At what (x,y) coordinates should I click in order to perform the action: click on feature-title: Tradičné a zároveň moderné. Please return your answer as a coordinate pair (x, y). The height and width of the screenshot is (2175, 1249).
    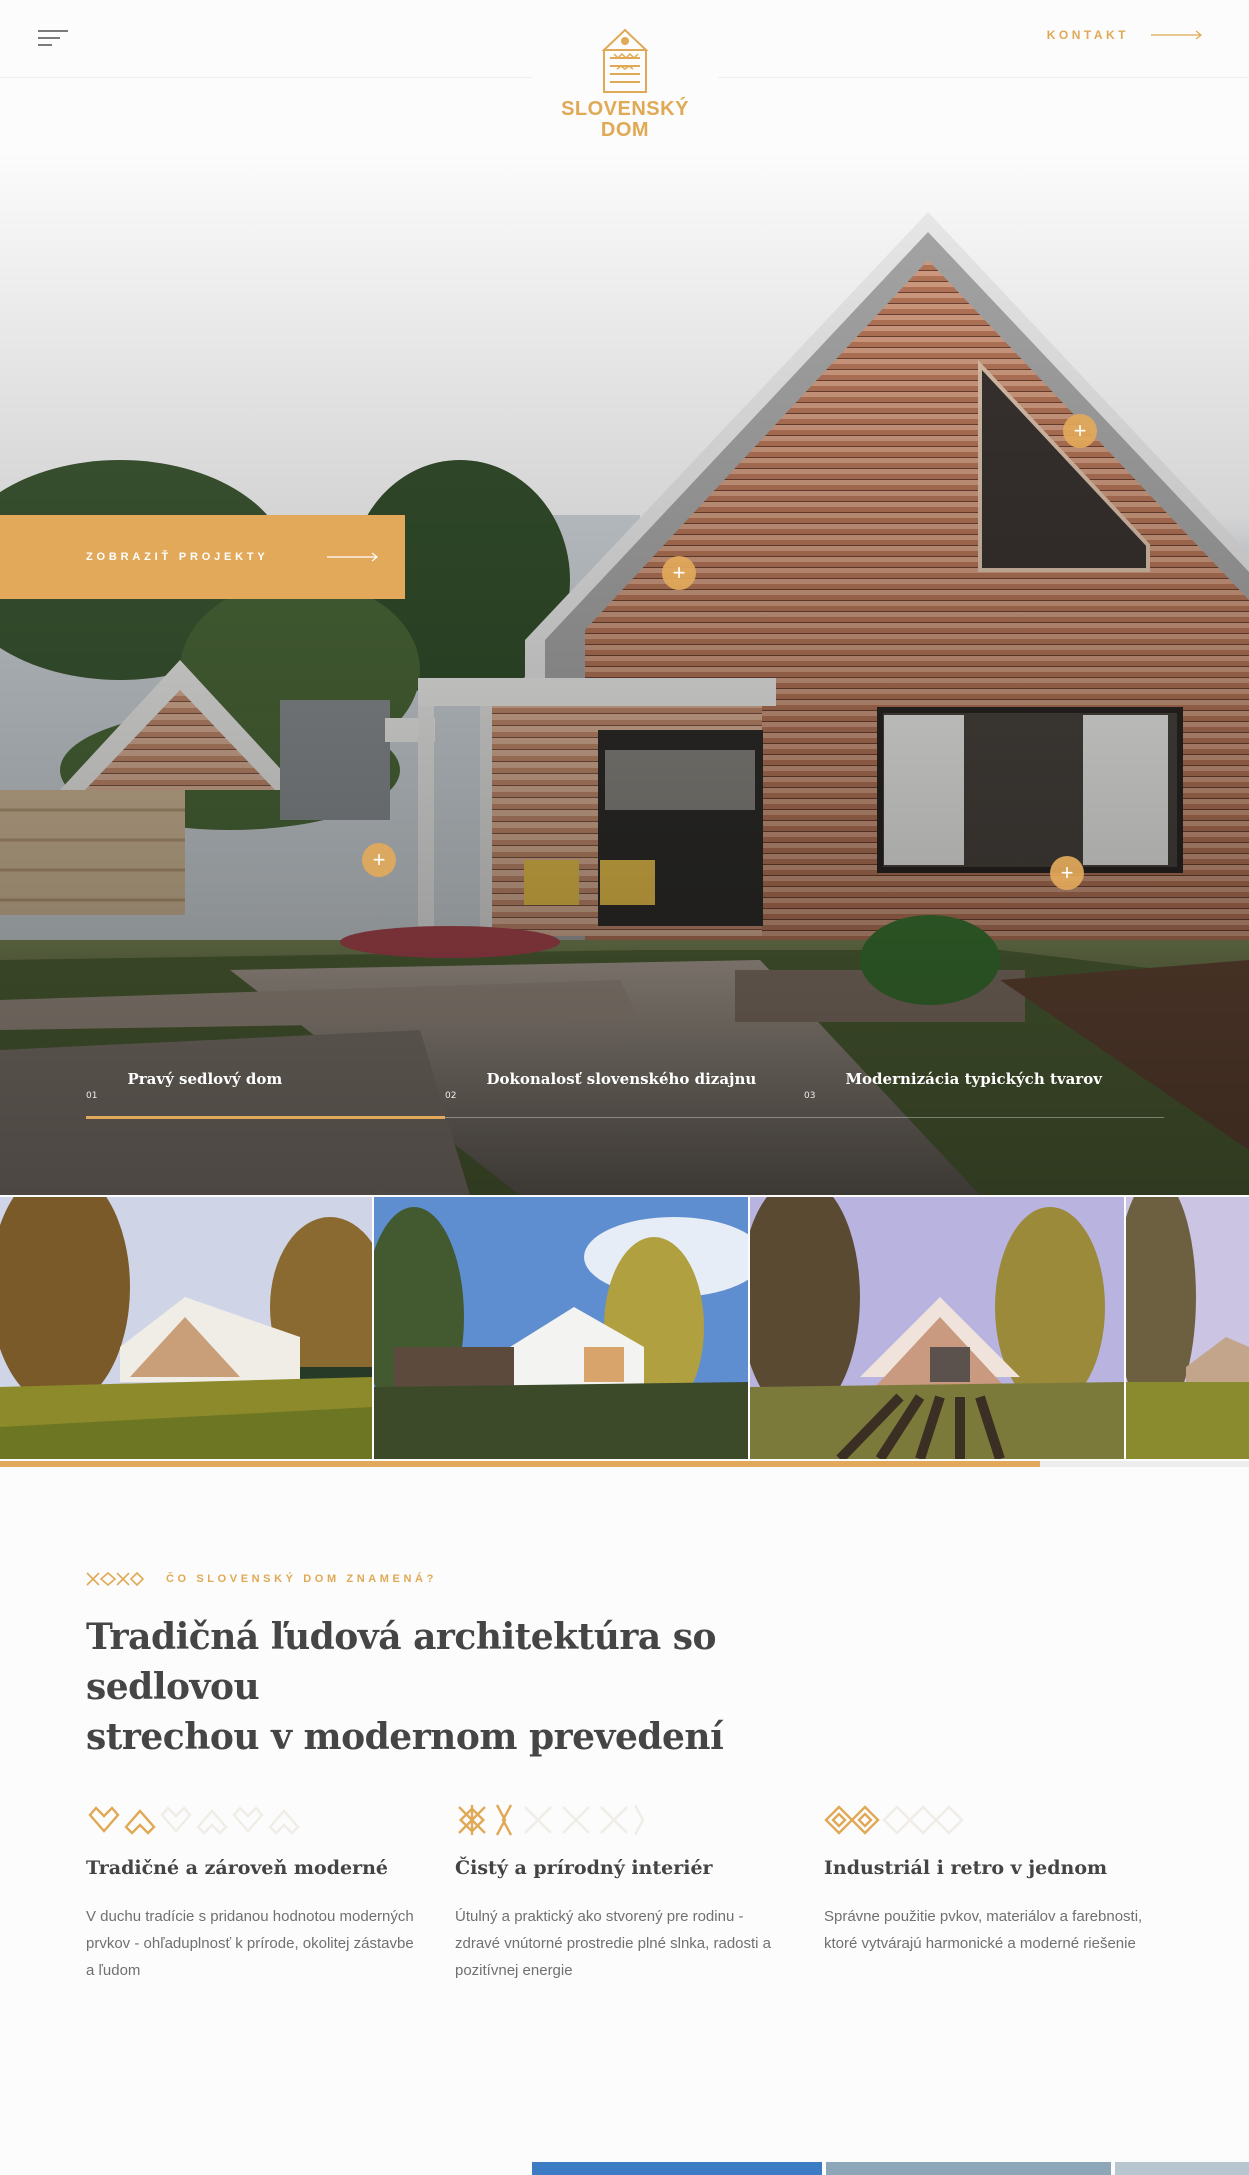
    Looking at the image, I should click on (237, 1868).